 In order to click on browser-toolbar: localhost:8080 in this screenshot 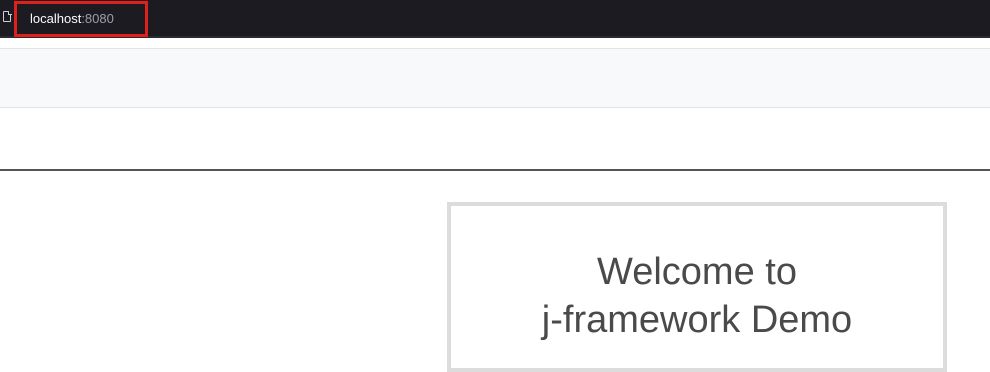, I will do `click(495, 19)`.